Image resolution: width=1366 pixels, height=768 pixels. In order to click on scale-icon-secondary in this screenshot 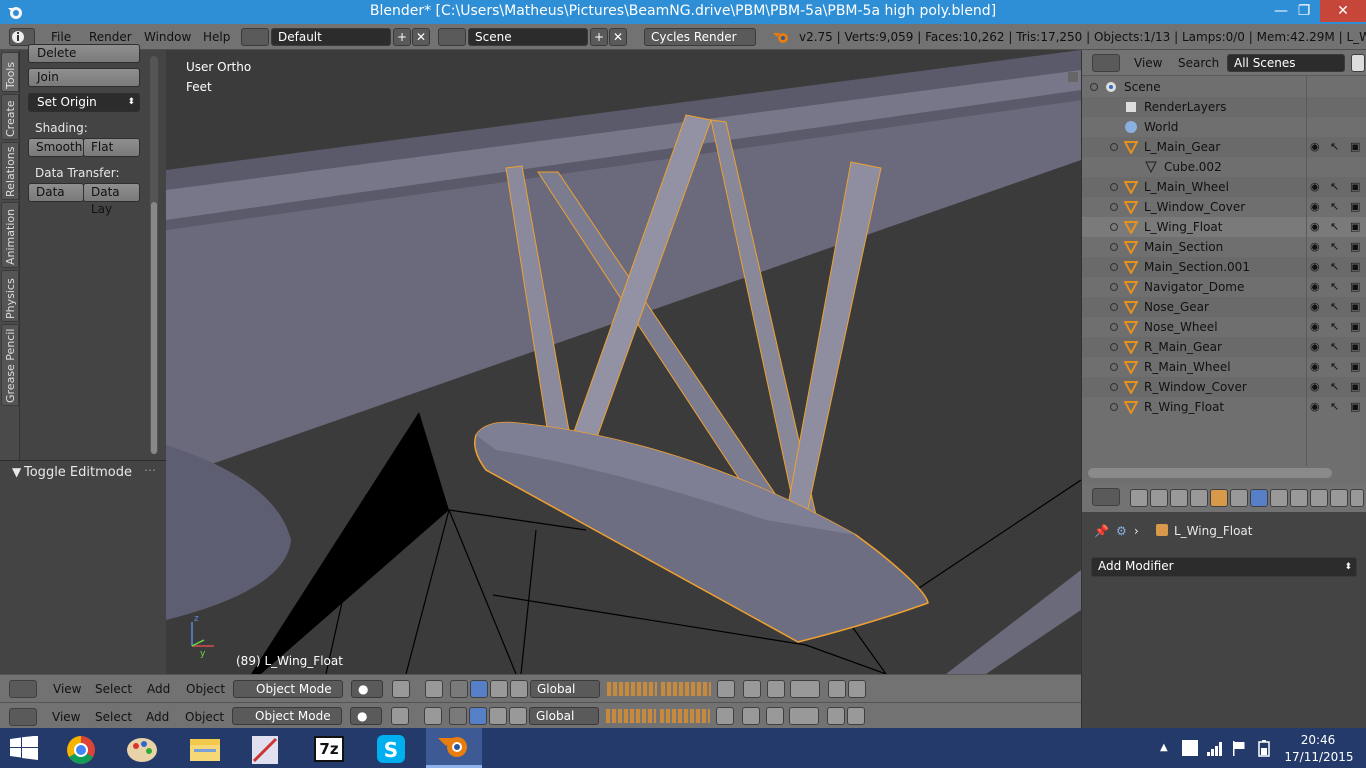, I will do `click(498, 716)`.